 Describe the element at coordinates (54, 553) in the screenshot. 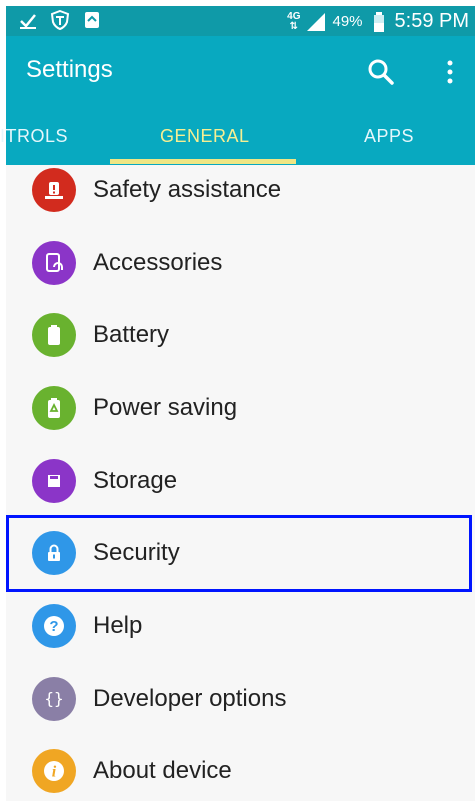

I see `lock-icon` at that location.